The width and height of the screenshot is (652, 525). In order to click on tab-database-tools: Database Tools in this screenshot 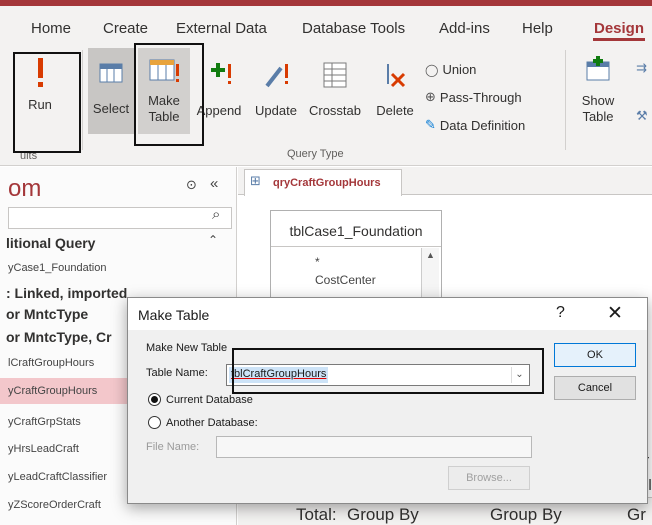, I will do `click(353, 28)`.